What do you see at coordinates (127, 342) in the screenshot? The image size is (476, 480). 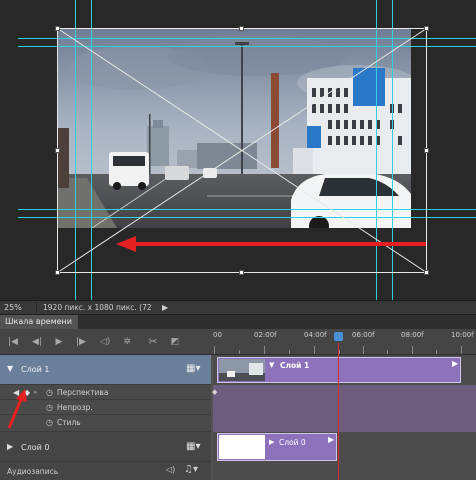 I see `settings-icon: ✲` at bounding box center [127, 342].